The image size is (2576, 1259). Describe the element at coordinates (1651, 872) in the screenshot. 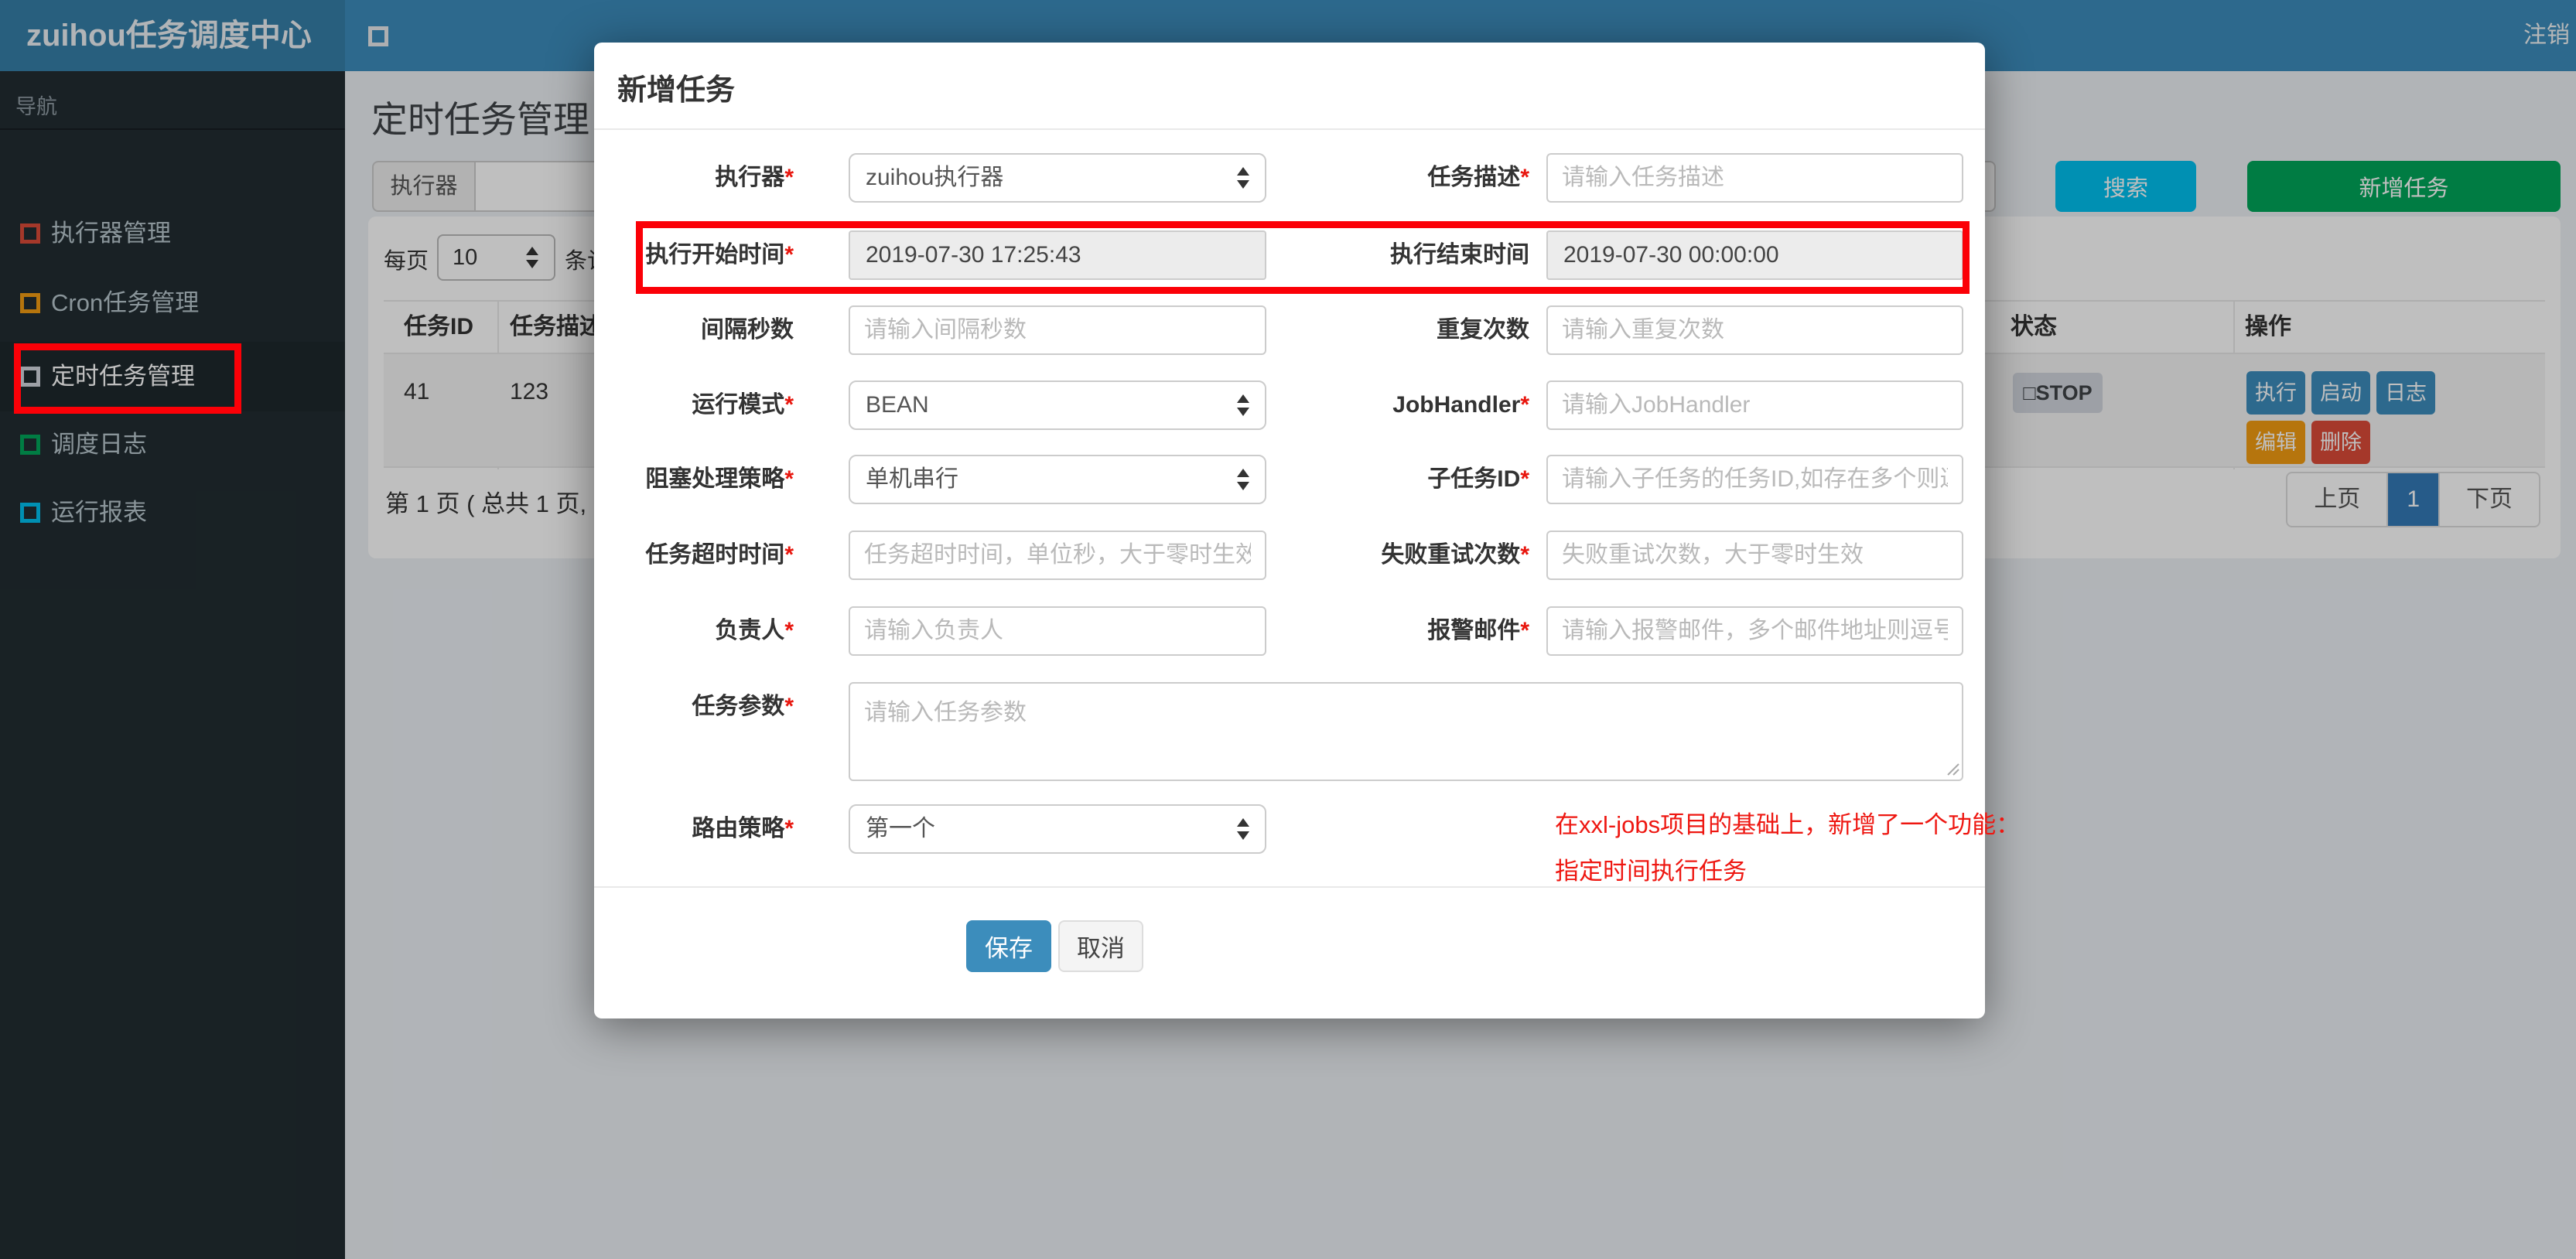

I see `feature-note-line2: 指定时间执行任务` at that location.